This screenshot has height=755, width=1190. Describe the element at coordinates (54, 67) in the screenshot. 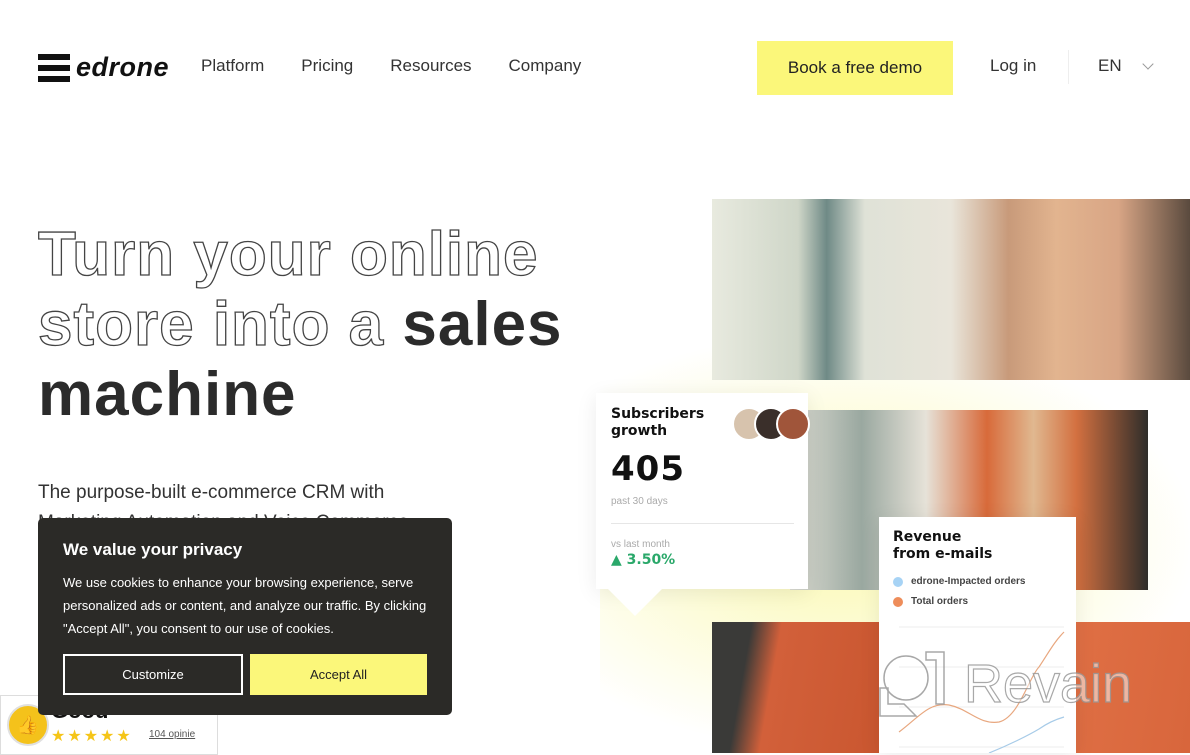

I see `menu-bars-icon` at that location.